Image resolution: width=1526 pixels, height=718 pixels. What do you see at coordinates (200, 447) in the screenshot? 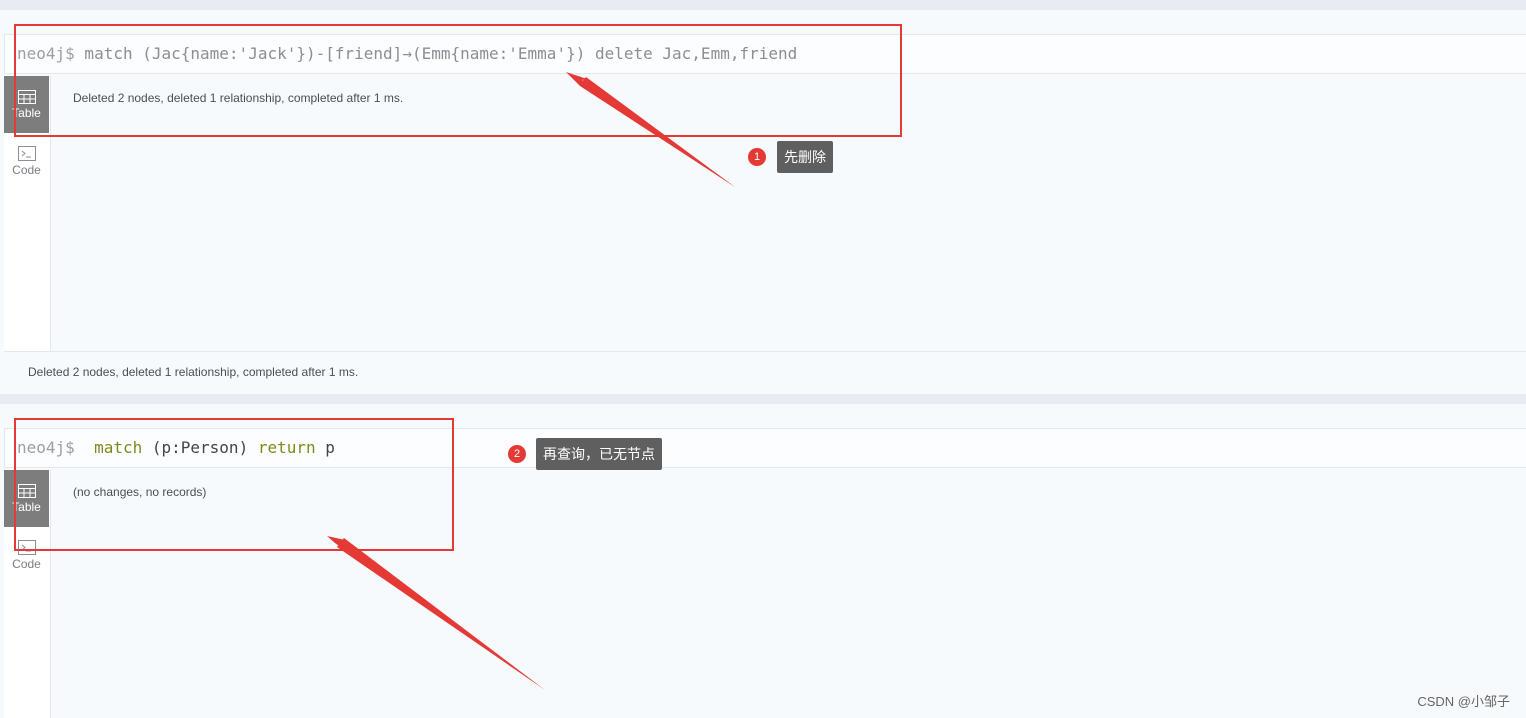
I see `query-pattern: (p:Person)` at bounding box center [200, 447].